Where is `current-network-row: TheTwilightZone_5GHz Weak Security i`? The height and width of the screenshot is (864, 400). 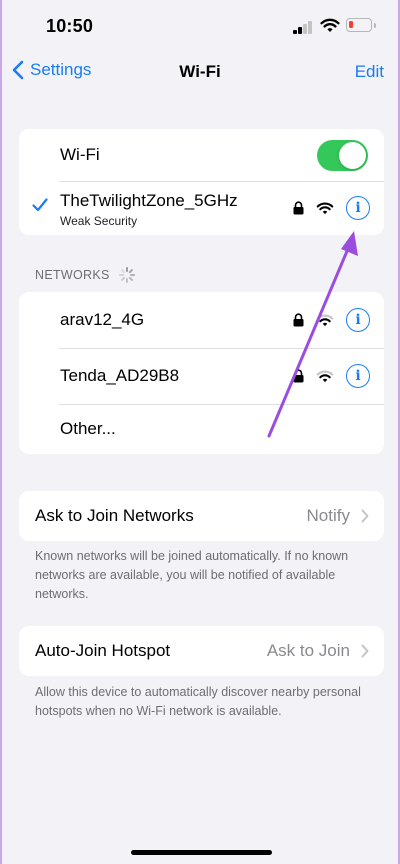
current-network-row: TheTwilightZone_5GHz Weak Security i is located at coordinates (201, 208).